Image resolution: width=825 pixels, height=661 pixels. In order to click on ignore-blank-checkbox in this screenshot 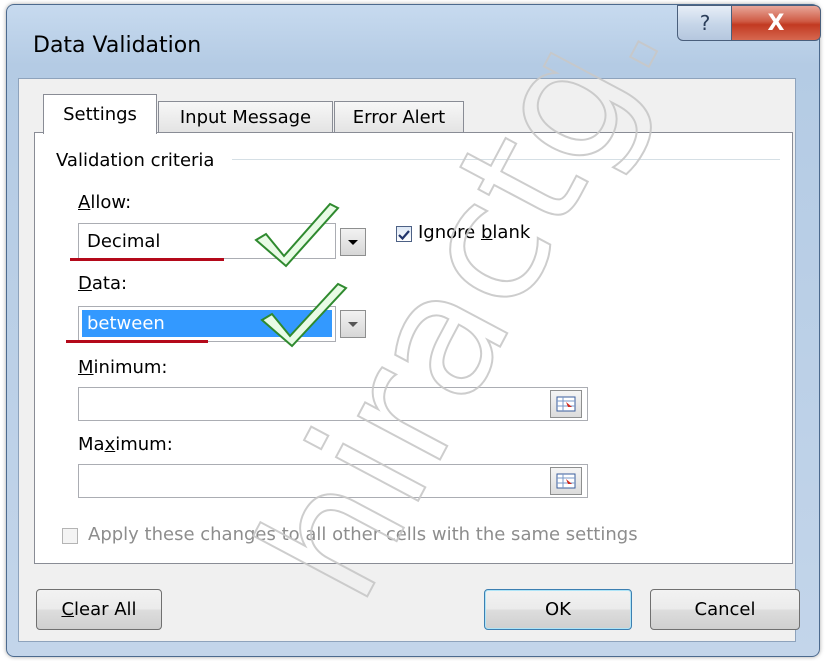, I will do `click(404, 234)`.